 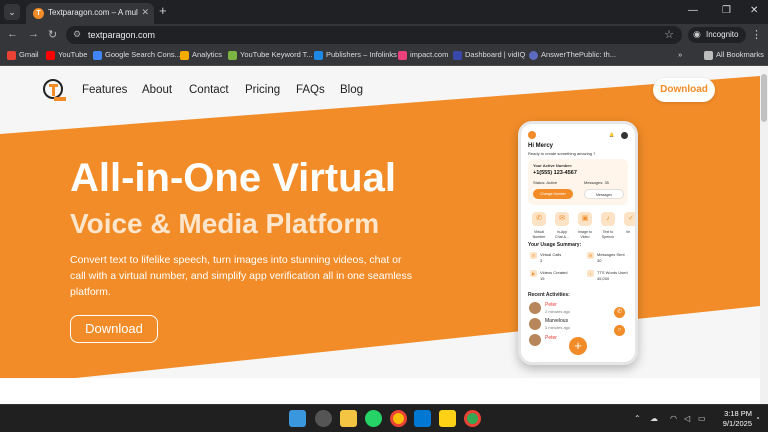 What do you see at coordinates (533, 273) in the screenshot?
I see `video-stat-icon: ▶` at bounding box center [533, 273].